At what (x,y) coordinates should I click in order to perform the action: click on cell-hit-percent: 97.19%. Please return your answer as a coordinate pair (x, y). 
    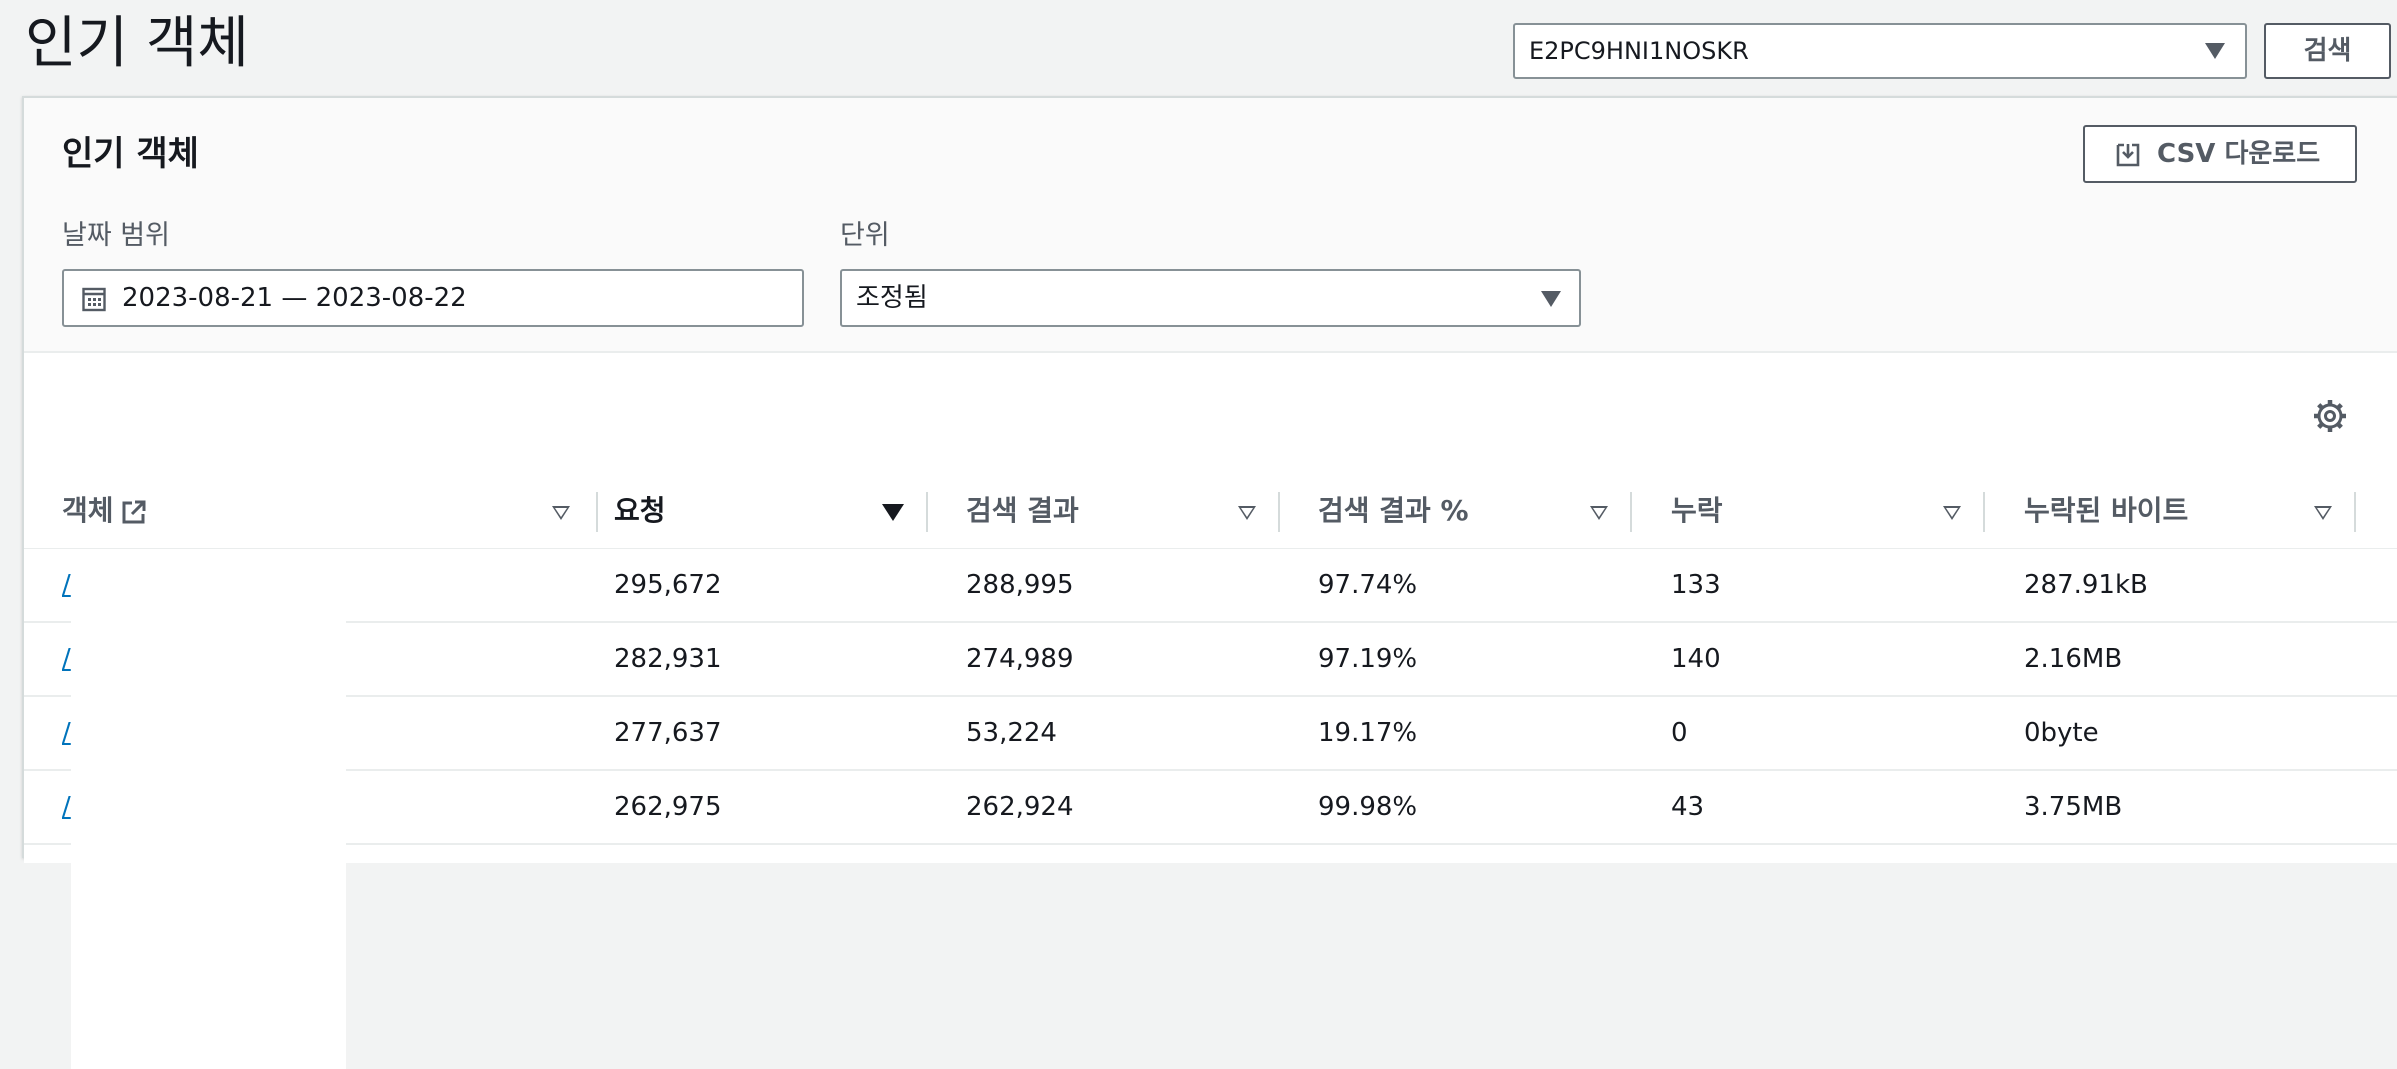
    Looking at the image, I should click on (1368, 659).